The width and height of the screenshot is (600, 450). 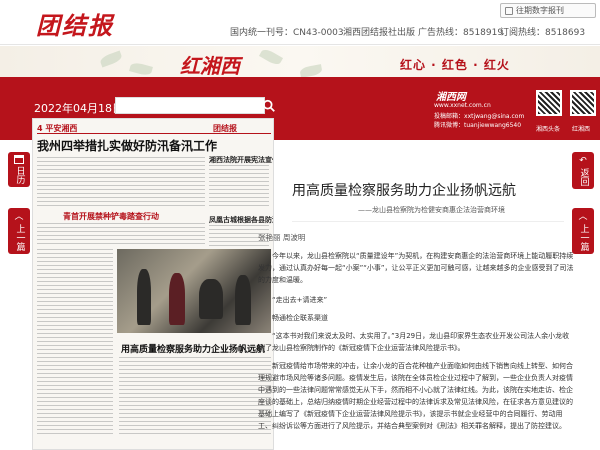 What do you see at coordinates (462, 105) in the screenshot?
I see `site-url: www.xxnet.com.cn` at bounding box center [462, 105].